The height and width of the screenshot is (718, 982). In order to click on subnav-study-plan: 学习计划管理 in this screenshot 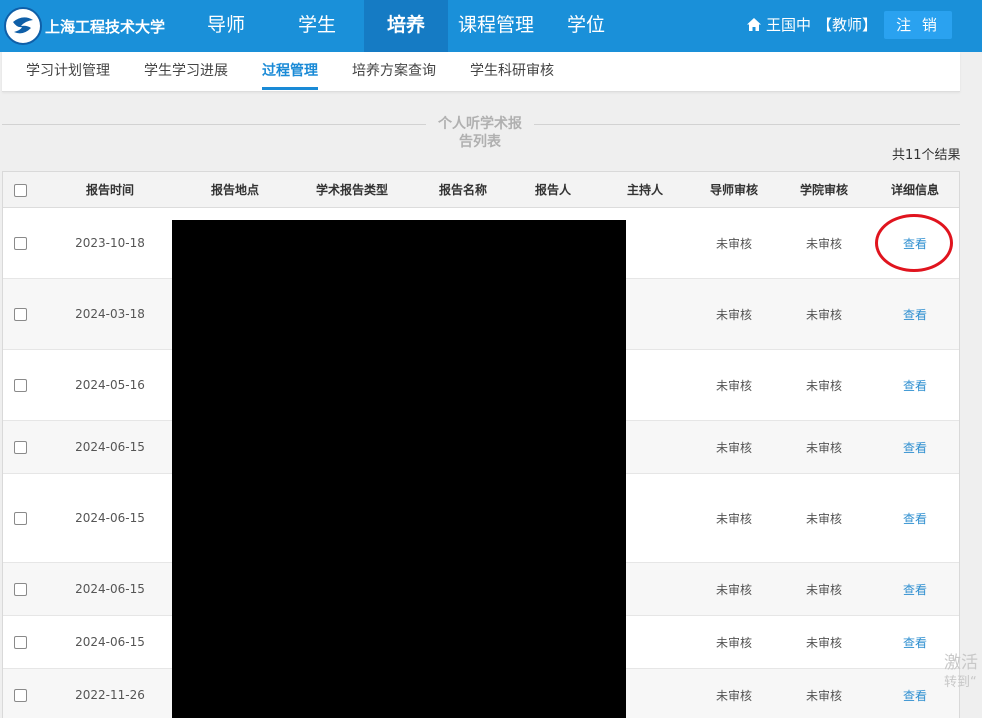, I will do `click(68, 71)`.